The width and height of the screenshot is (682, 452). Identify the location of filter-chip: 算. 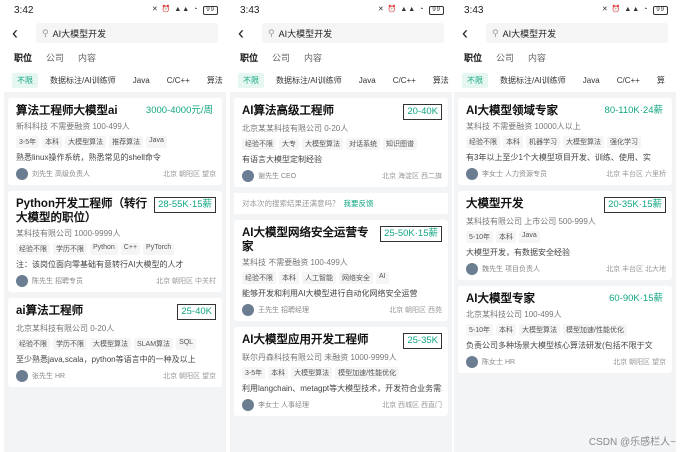
(661, 80).